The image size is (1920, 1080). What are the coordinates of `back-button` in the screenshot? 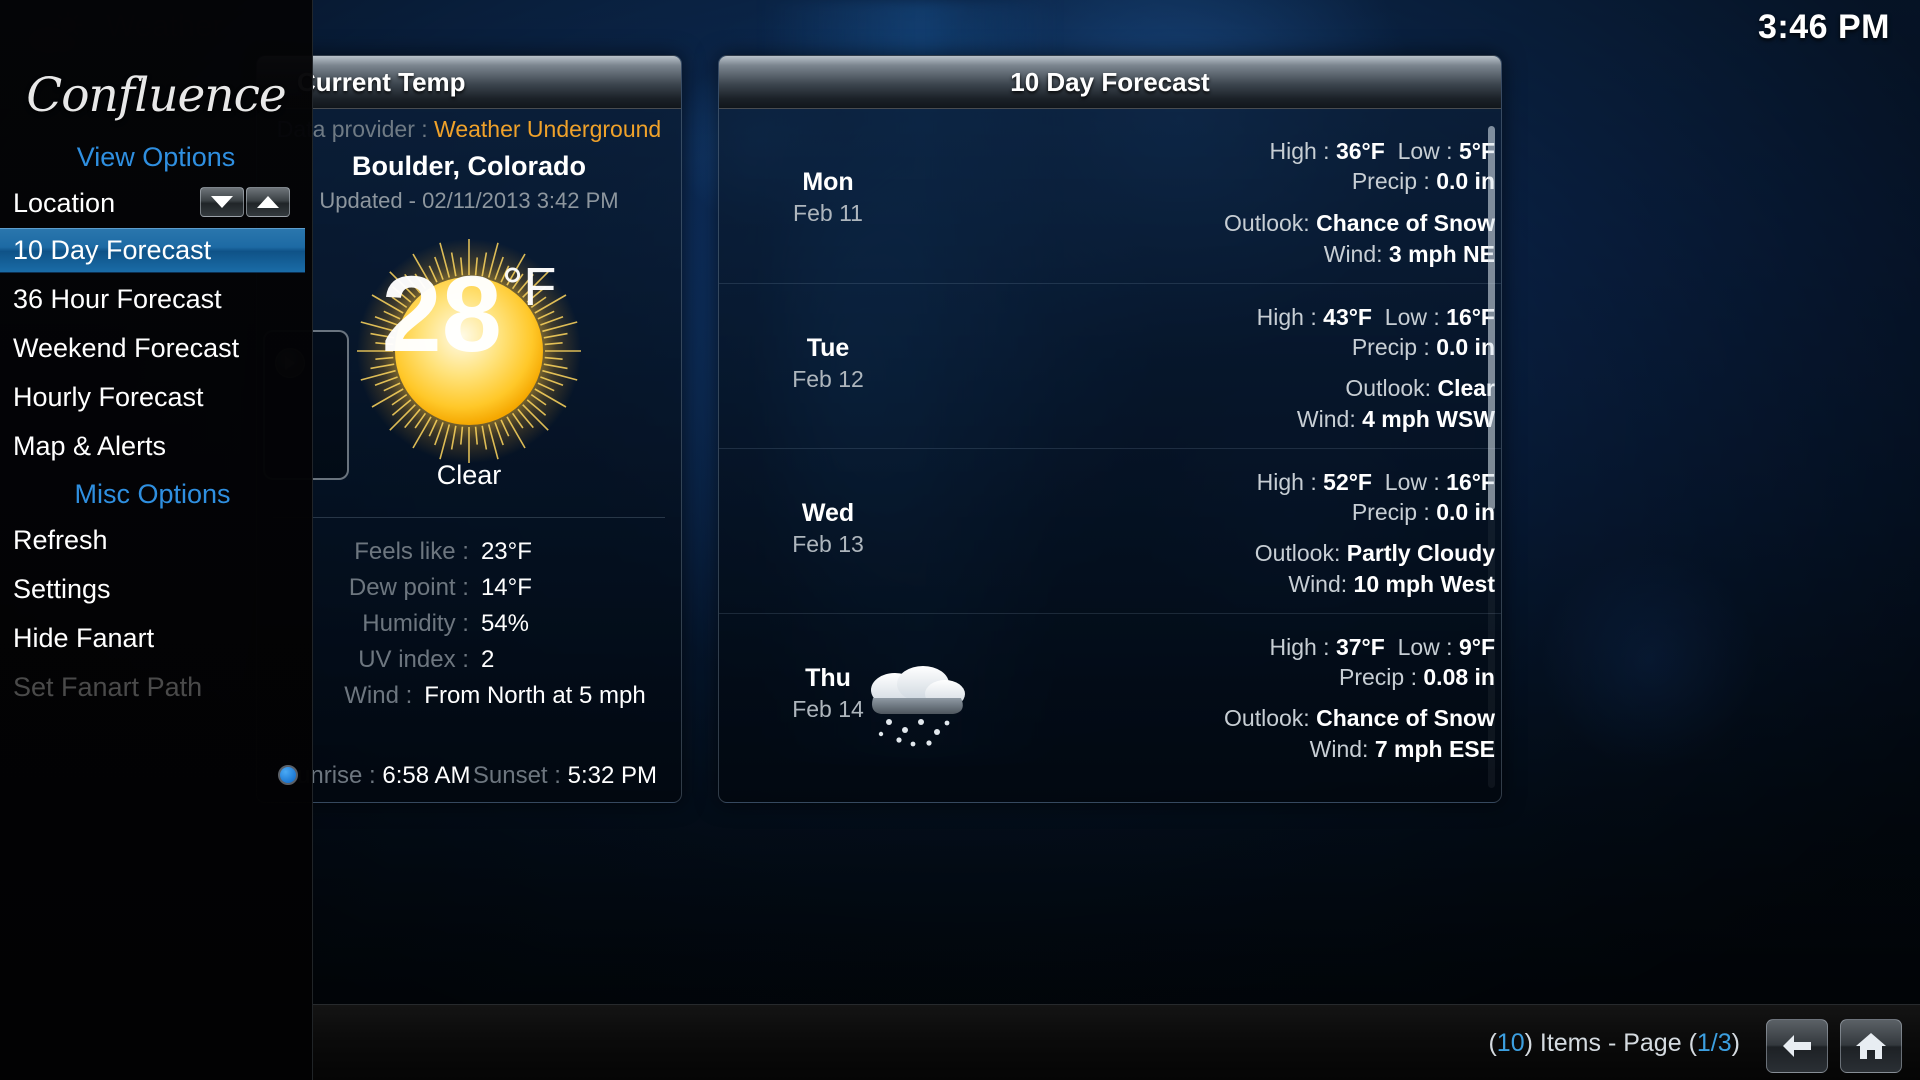 It's located at (1797, 1046).